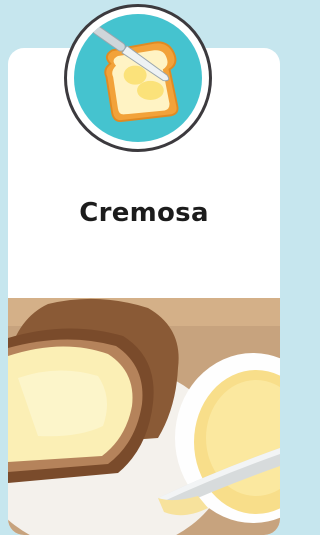 The width and height of the screenshot is (320, 535). I want to click on product-title: Cremosa, so click(144, 213).